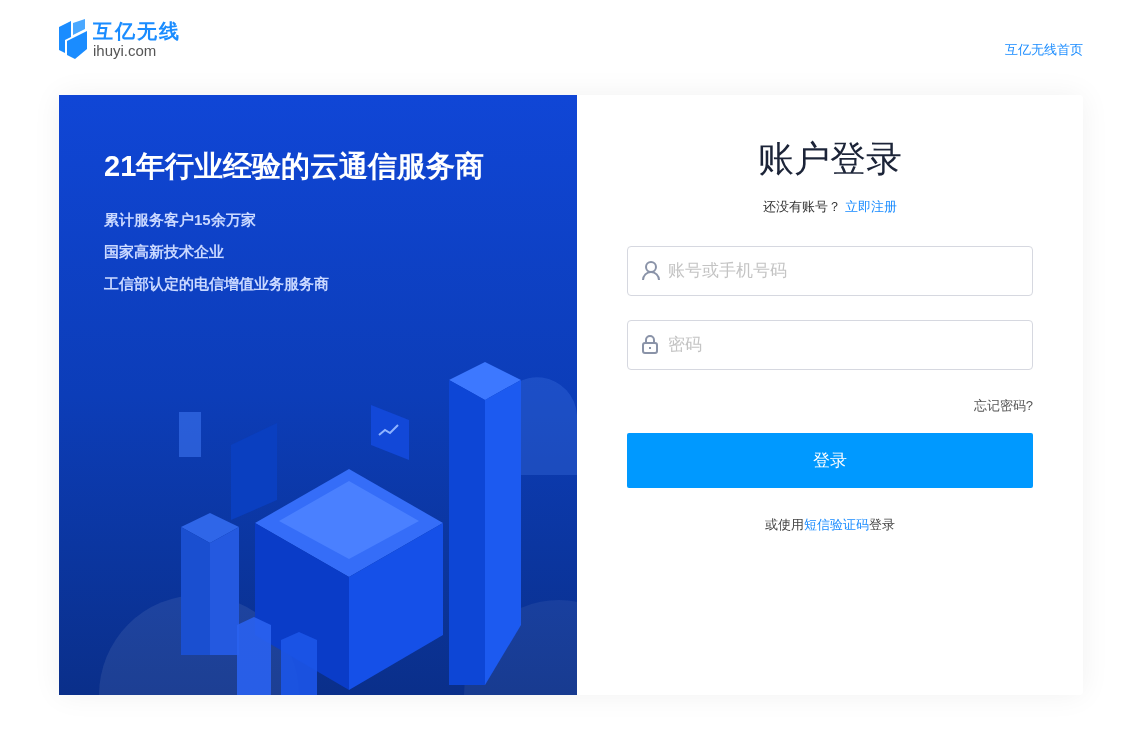 Image resolution: width=1142 pixels, height=742 pixels. What do you see at coordinates (651, 270) in the screenshot?
I see `user-icon` at bounding box center [651, 270].